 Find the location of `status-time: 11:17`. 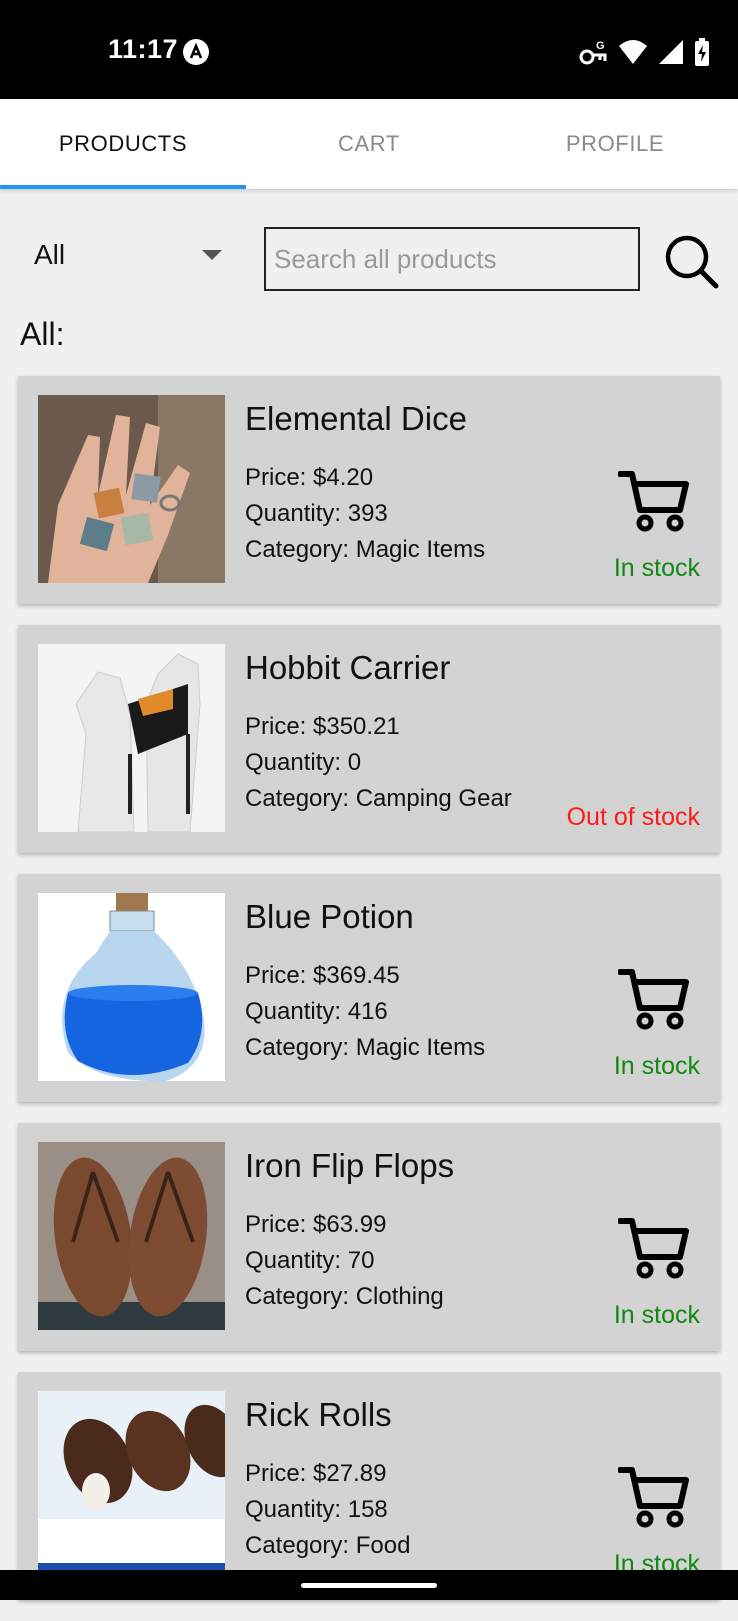

status-time: 11:17 is located at coordinates (143, 49).